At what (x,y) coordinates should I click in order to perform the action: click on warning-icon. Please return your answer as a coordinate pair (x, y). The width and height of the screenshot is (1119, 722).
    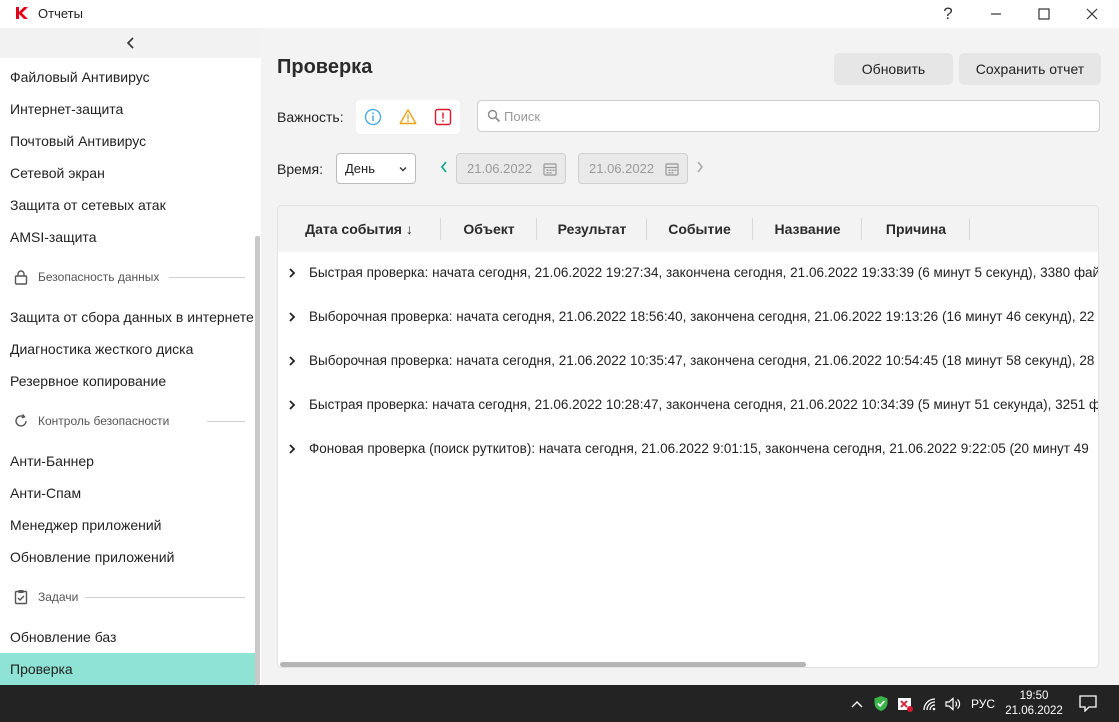
    Looking at the image, I should click on (408, 117).